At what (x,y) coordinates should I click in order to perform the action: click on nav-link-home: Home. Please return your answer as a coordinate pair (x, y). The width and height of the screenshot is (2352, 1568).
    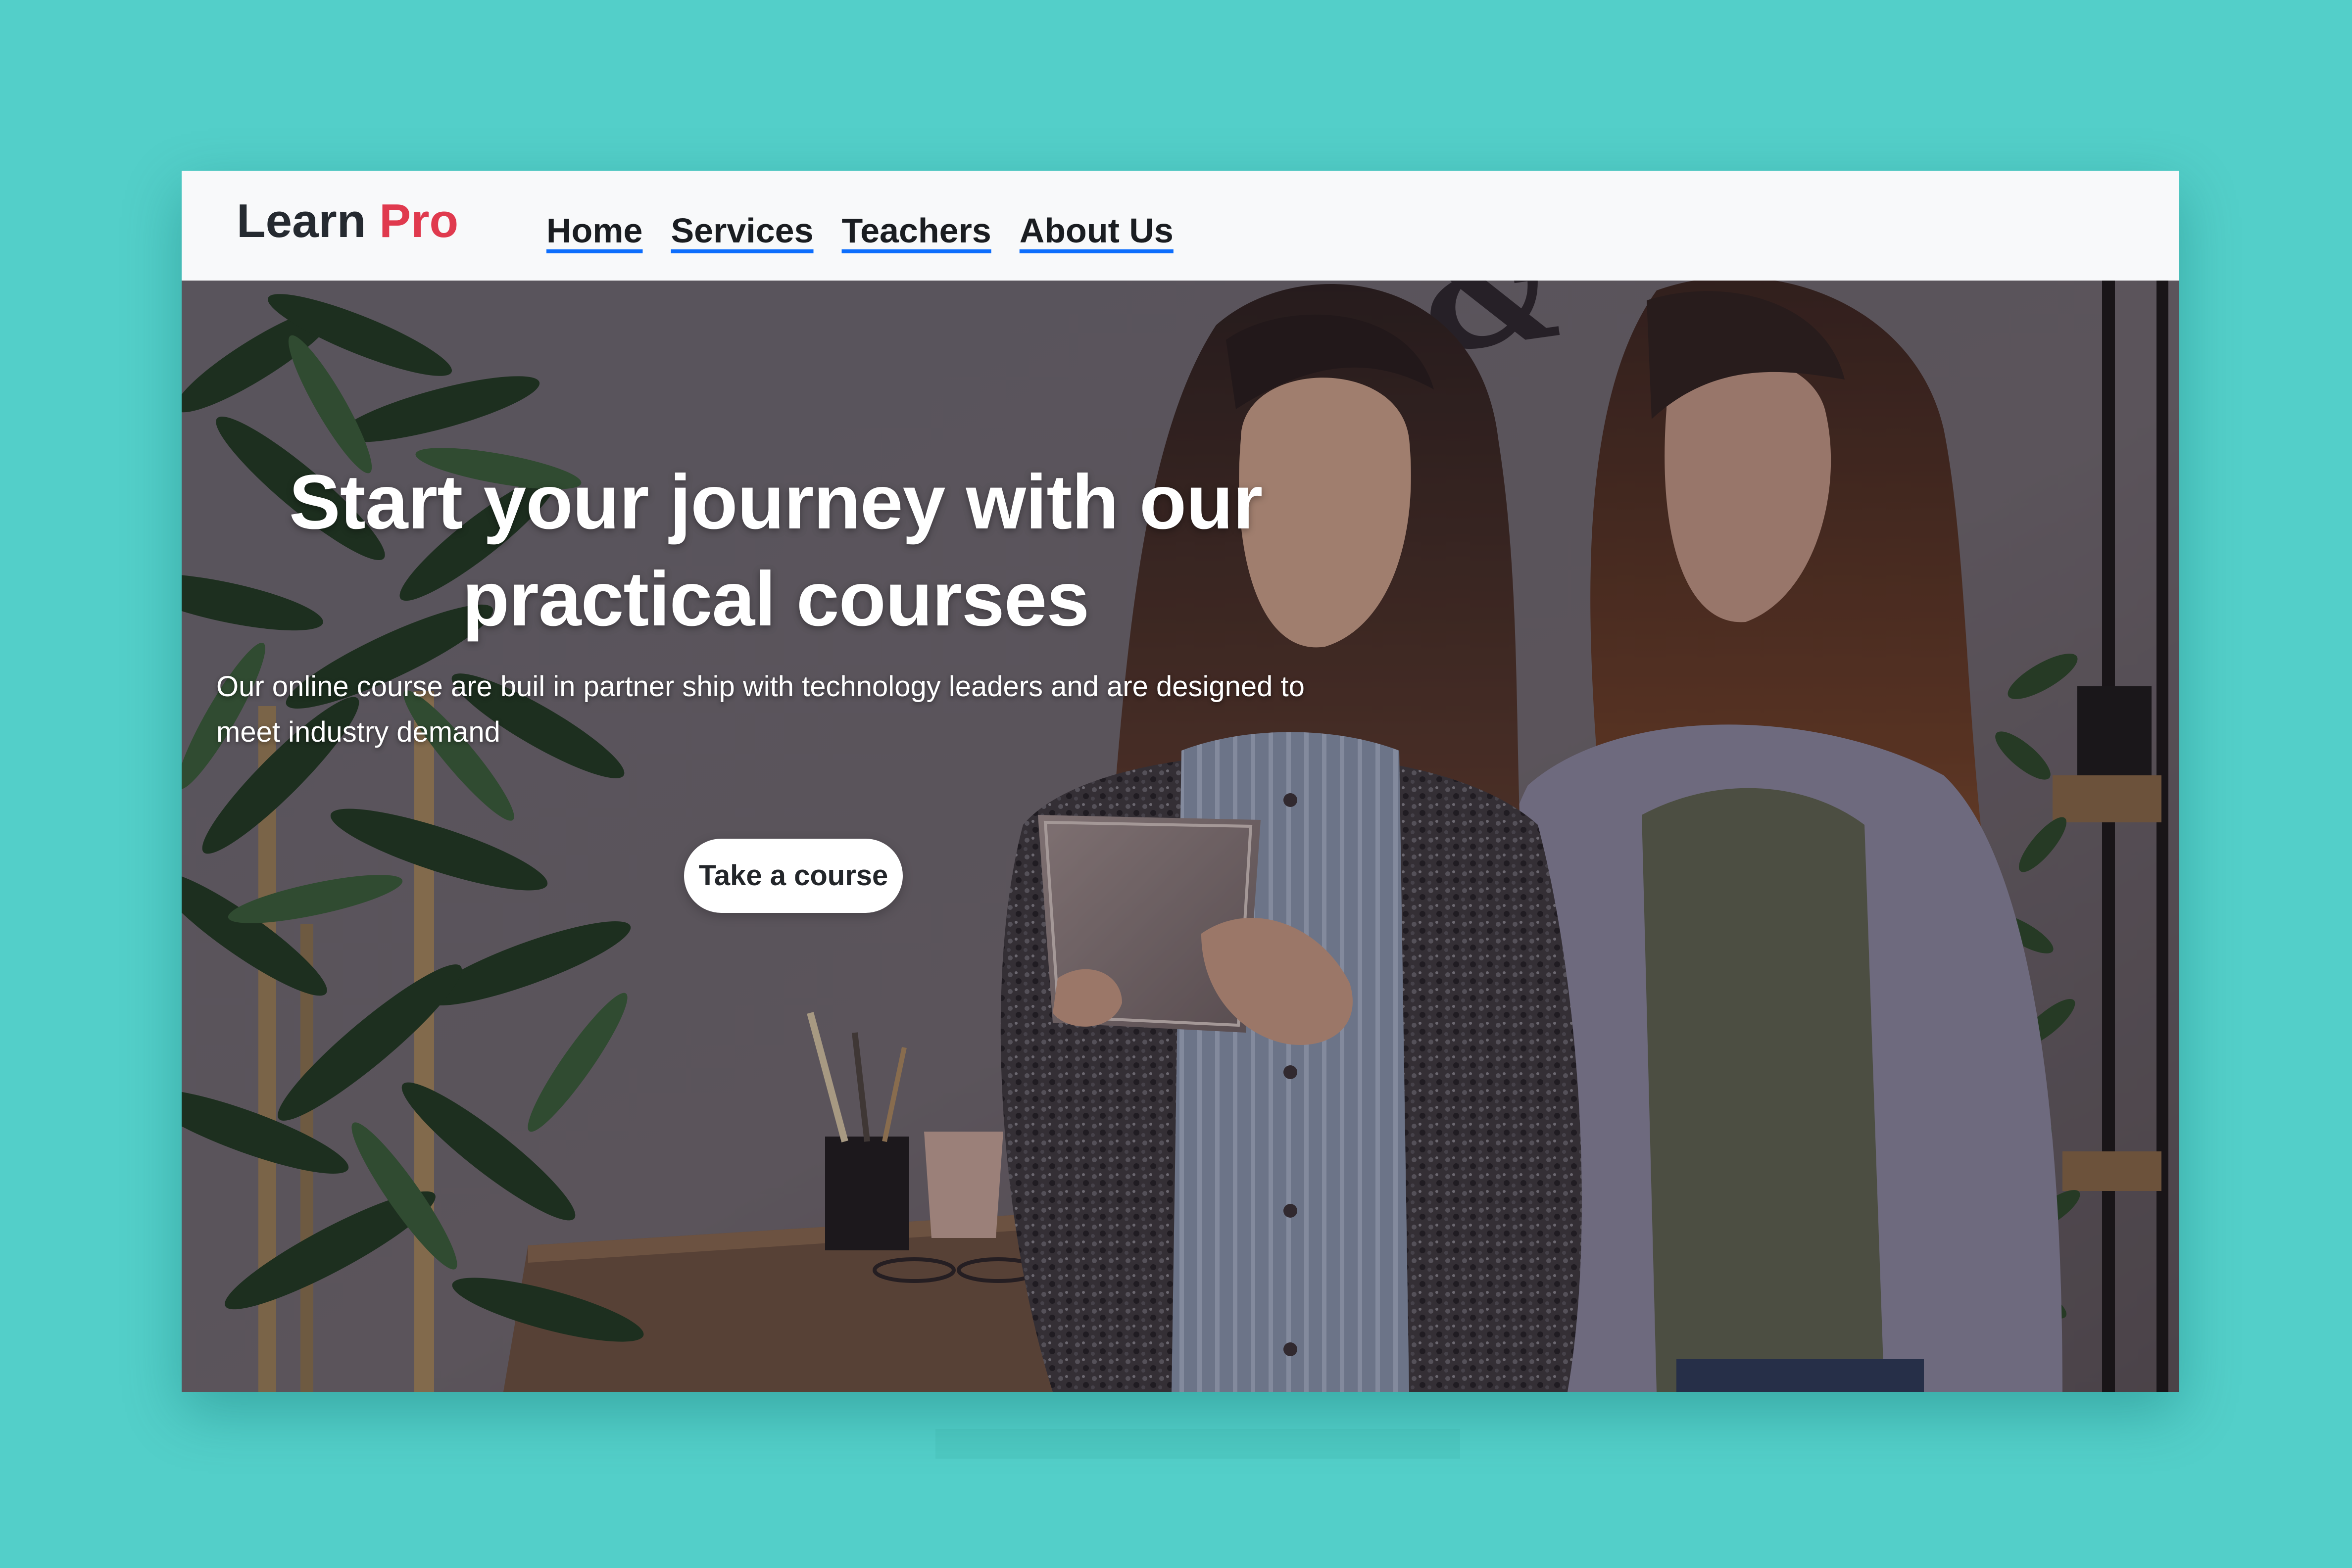
    Looking at the image, I should click on (594, 230).